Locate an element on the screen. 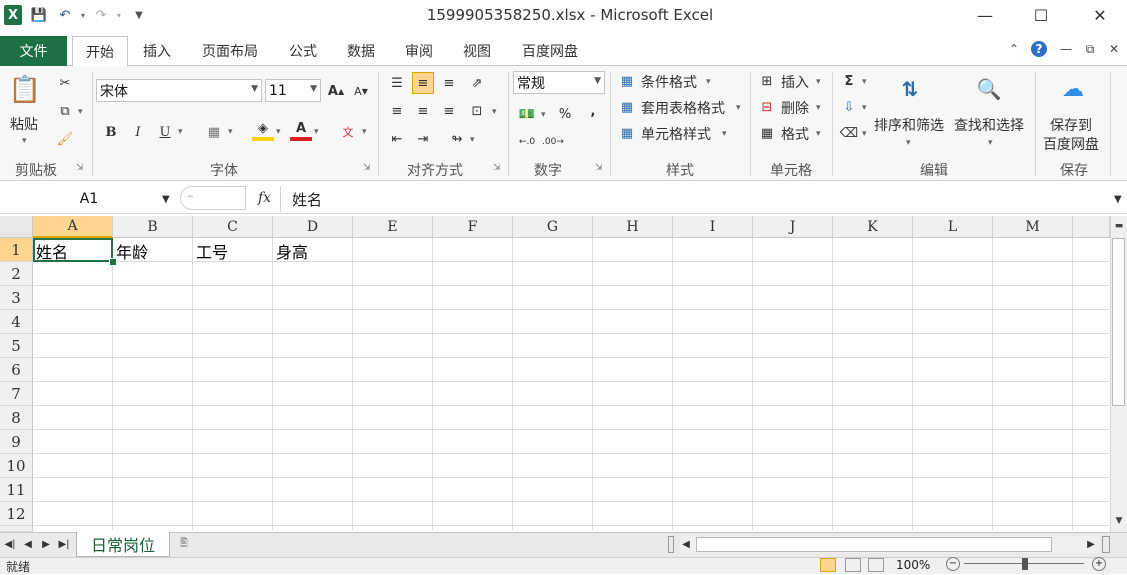 The width and height of the screenshot is (1127, 575). conditional-format-button: 条件格式 is located at coordinates (669, 82).